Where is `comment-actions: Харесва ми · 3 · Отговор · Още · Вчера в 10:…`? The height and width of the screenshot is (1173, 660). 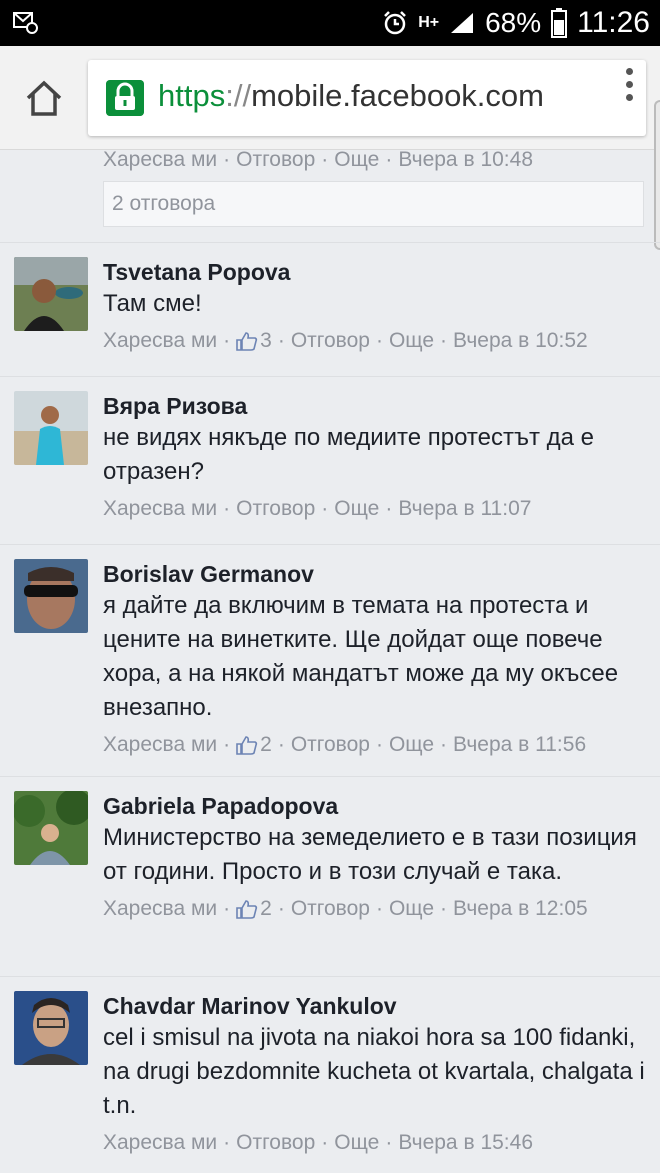 comment-actions: Харесва ми · 3 · Отговор · Още · Вчера в 10:… is located at coordinates (345, 341).